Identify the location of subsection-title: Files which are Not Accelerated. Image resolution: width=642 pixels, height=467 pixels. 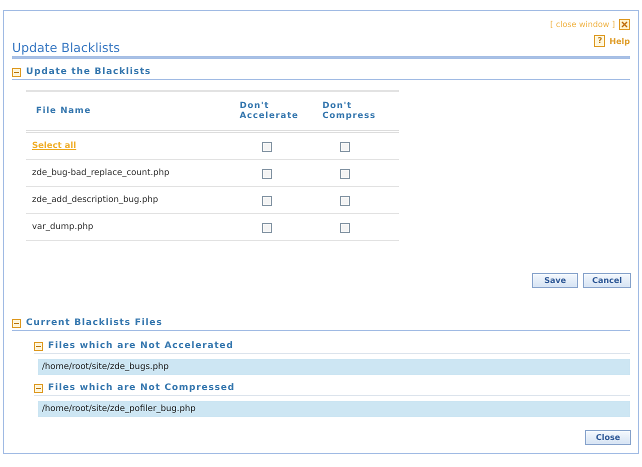
(141, 346).